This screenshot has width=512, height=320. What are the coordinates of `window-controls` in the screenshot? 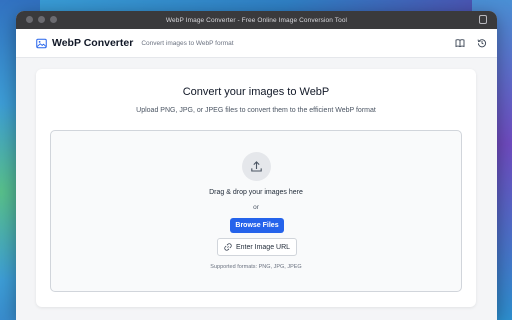 It's located at (41, 19).